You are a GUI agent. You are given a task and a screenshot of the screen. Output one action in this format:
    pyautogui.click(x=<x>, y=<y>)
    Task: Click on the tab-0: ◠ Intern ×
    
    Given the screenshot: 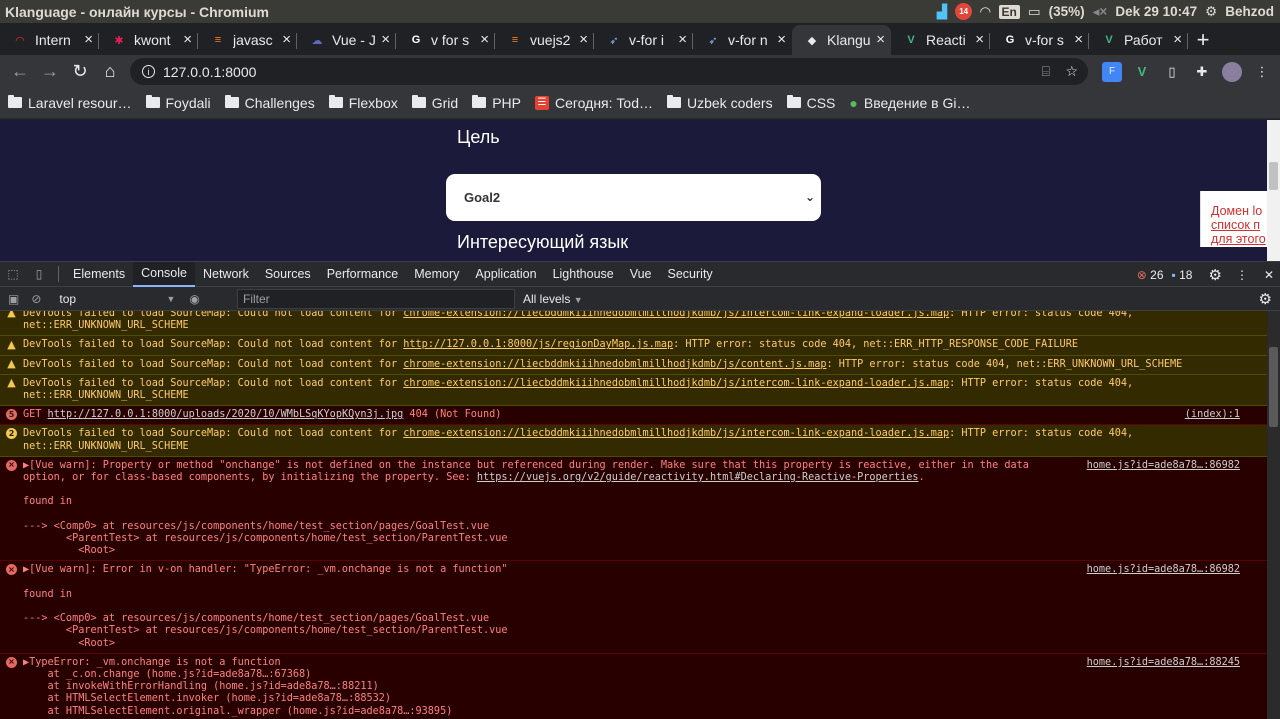 What is the action you would take?
    pyautogui.click(x=49, y=40)
    